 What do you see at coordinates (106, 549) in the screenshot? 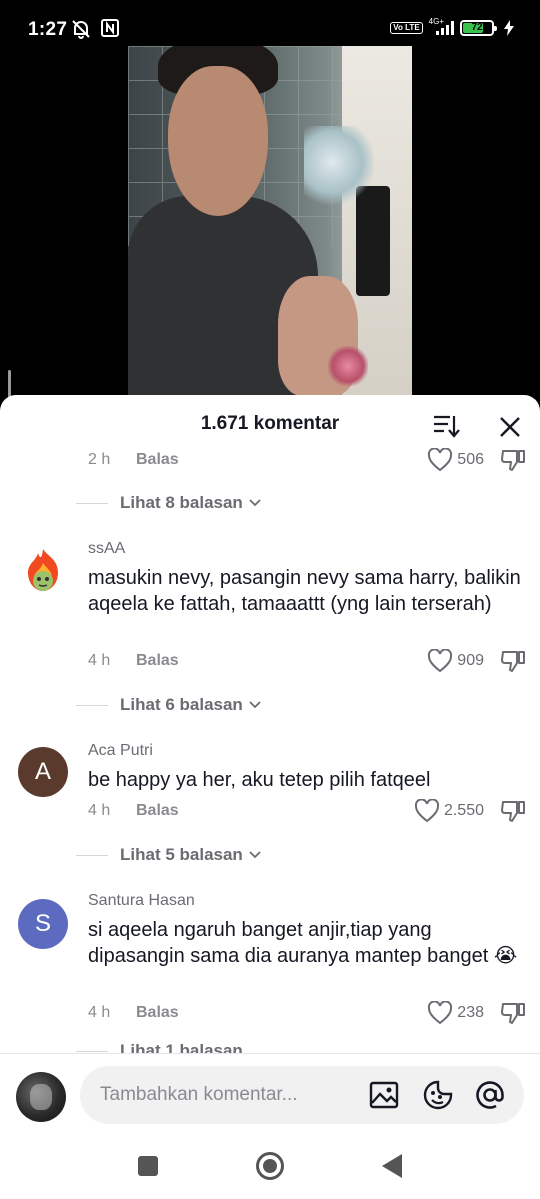
I see `comment-username: ssAA` at bounding box center [106, 549].